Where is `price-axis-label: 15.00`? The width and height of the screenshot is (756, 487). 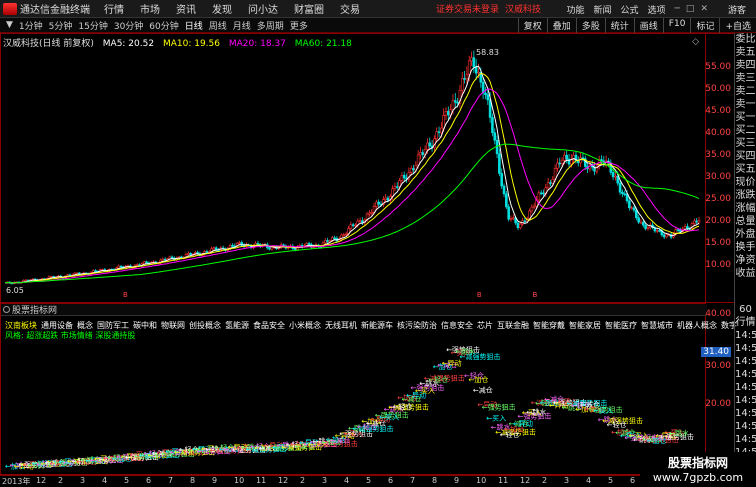
price-axis-label: 15.00 is located at coordinates (718, 243).